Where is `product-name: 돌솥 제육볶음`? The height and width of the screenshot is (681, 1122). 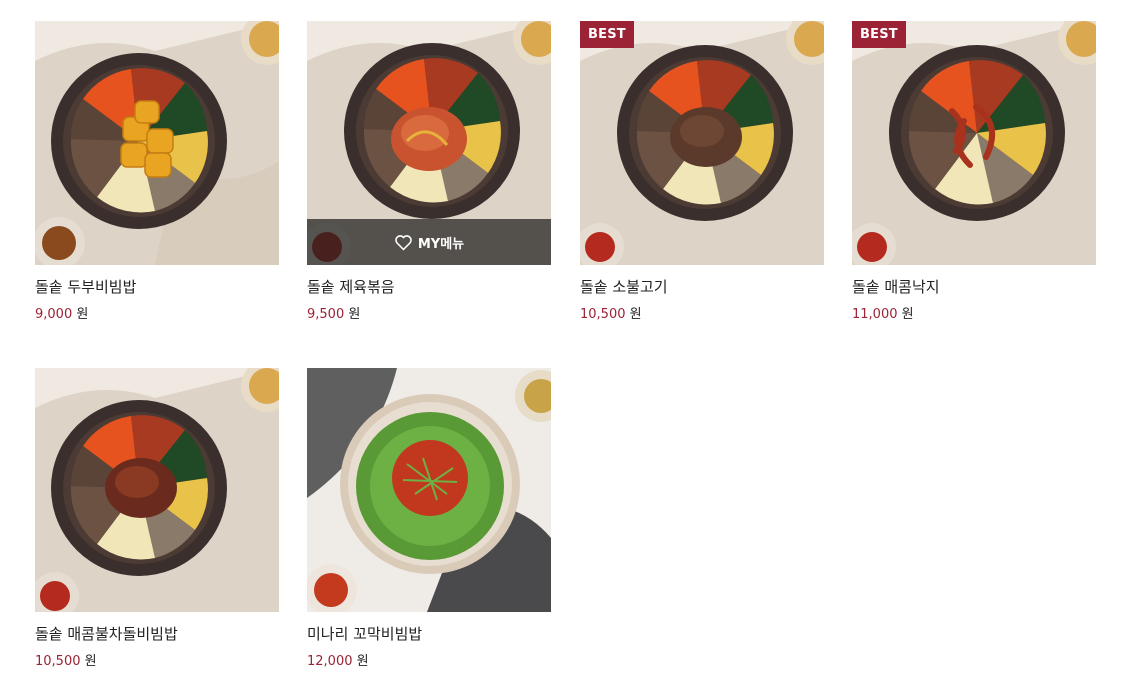 product-name: 돌솥 제육볶음 is located at coordinates (351, 286).